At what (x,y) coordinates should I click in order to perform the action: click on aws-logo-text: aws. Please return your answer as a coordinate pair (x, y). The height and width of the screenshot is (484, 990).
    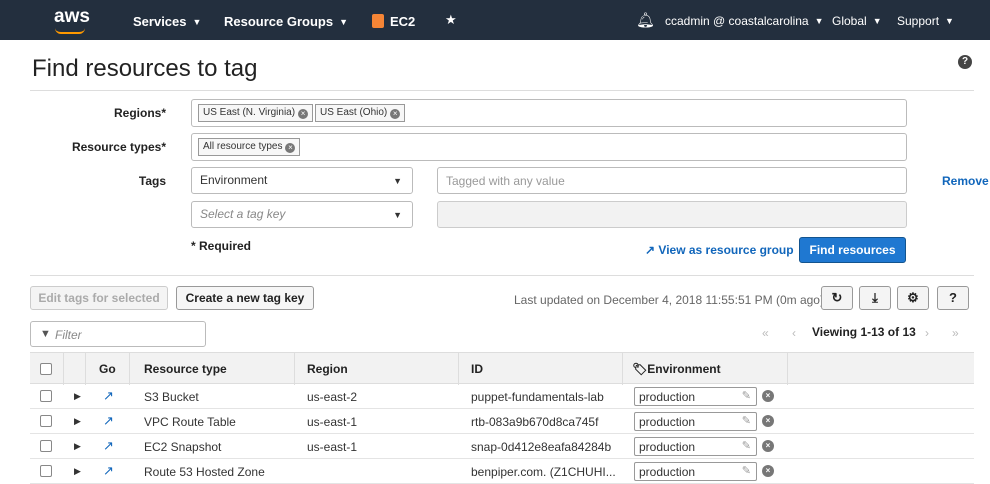
    Looking at the image, I should click on (72, 16).